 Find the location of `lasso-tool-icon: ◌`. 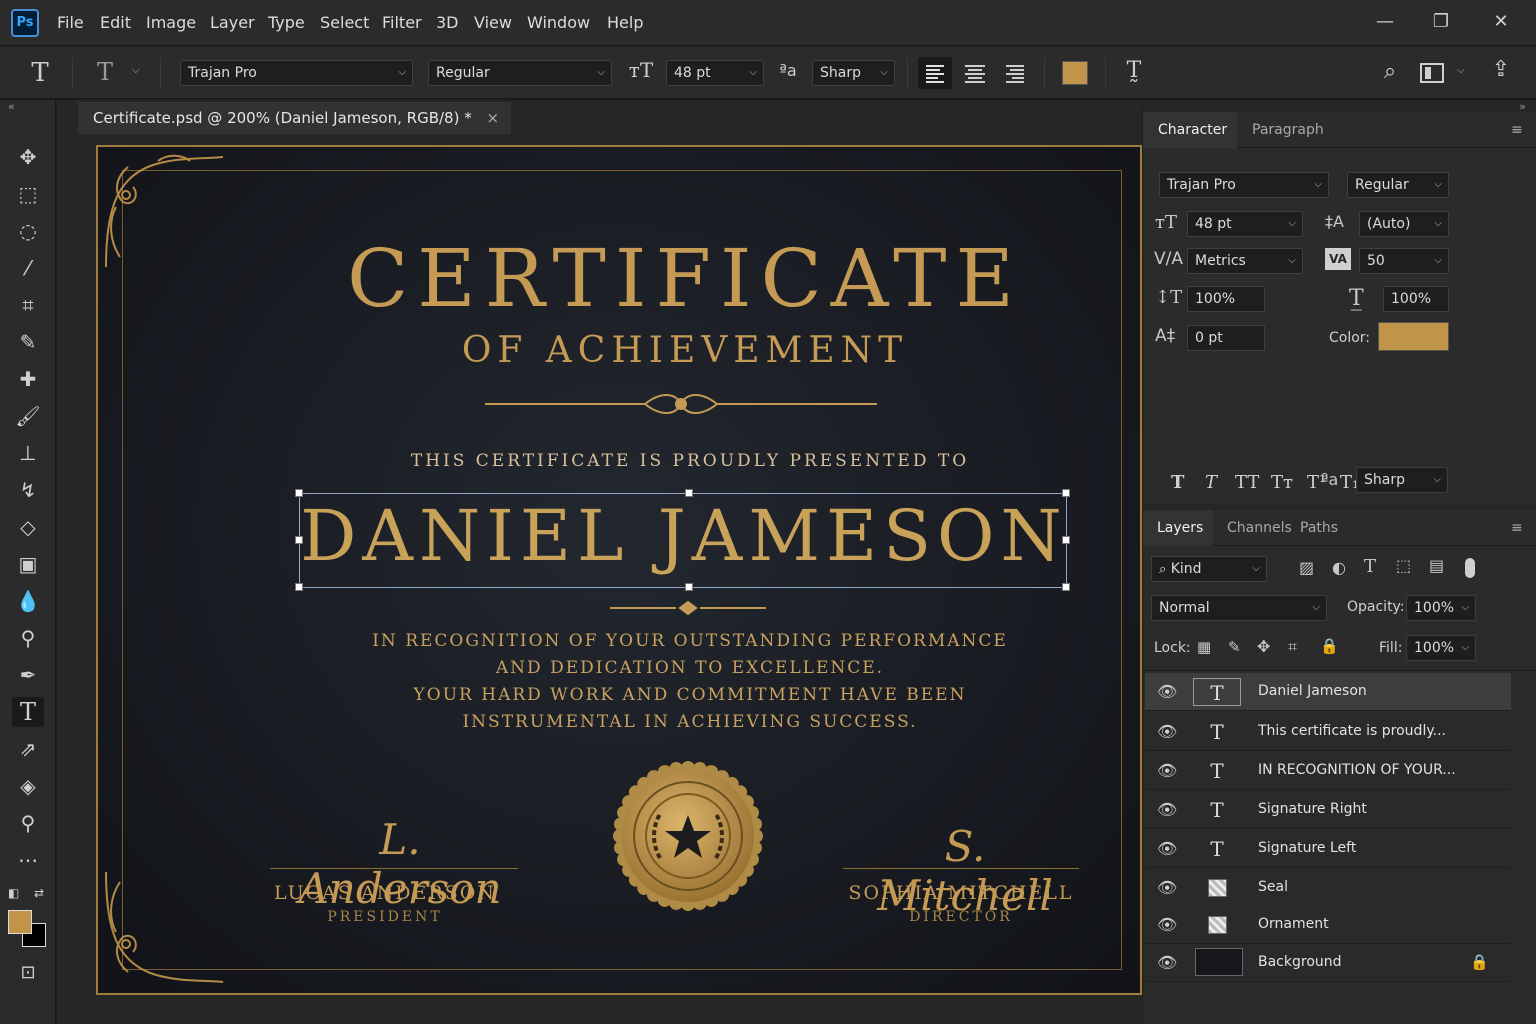

lasso-tool-icon: ◌ is located at coordinates (28, 231).